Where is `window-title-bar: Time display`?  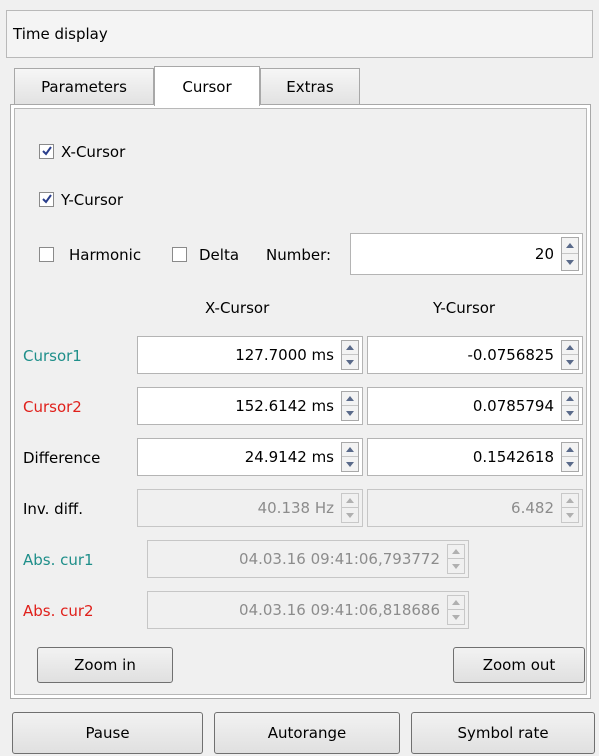
window-title-bar: Time display is located at coordinates (299, 34).